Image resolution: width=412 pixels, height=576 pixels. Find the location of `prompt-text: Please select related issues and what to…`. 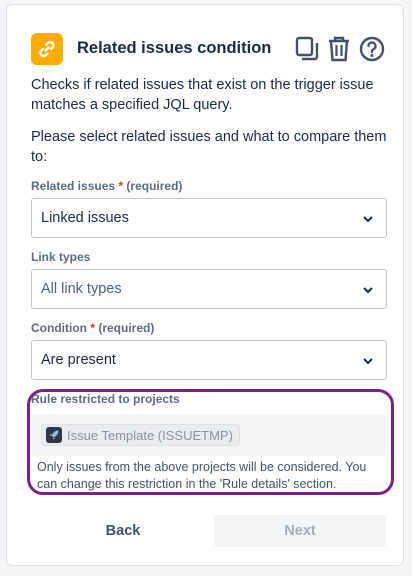

prompt-text: Please select related issues and what to… is located at coordinates (209, 147).